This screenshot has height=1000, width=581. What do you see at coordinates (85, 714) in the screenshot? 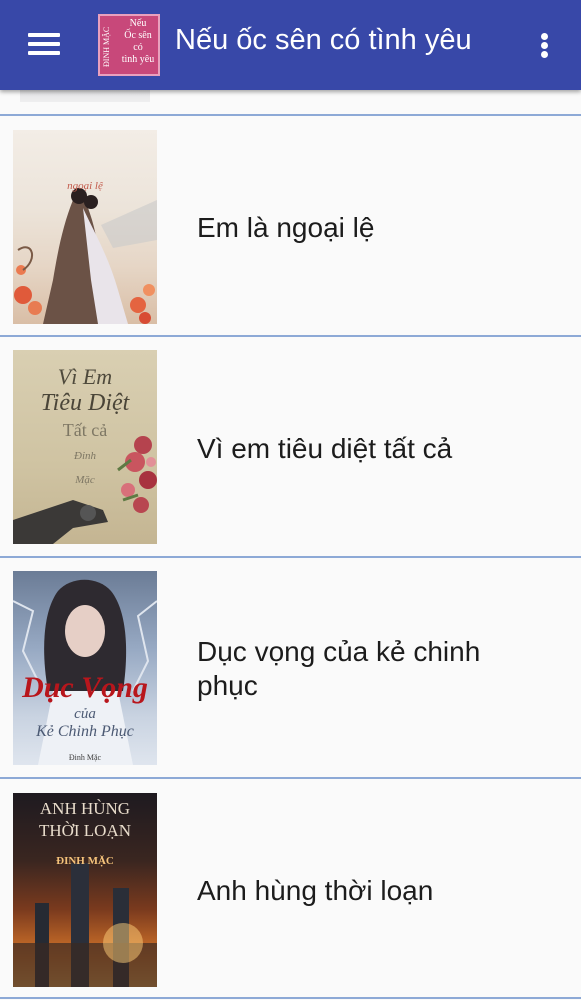
I see `cover-text-cua: của` at bounding box center [85, 714].